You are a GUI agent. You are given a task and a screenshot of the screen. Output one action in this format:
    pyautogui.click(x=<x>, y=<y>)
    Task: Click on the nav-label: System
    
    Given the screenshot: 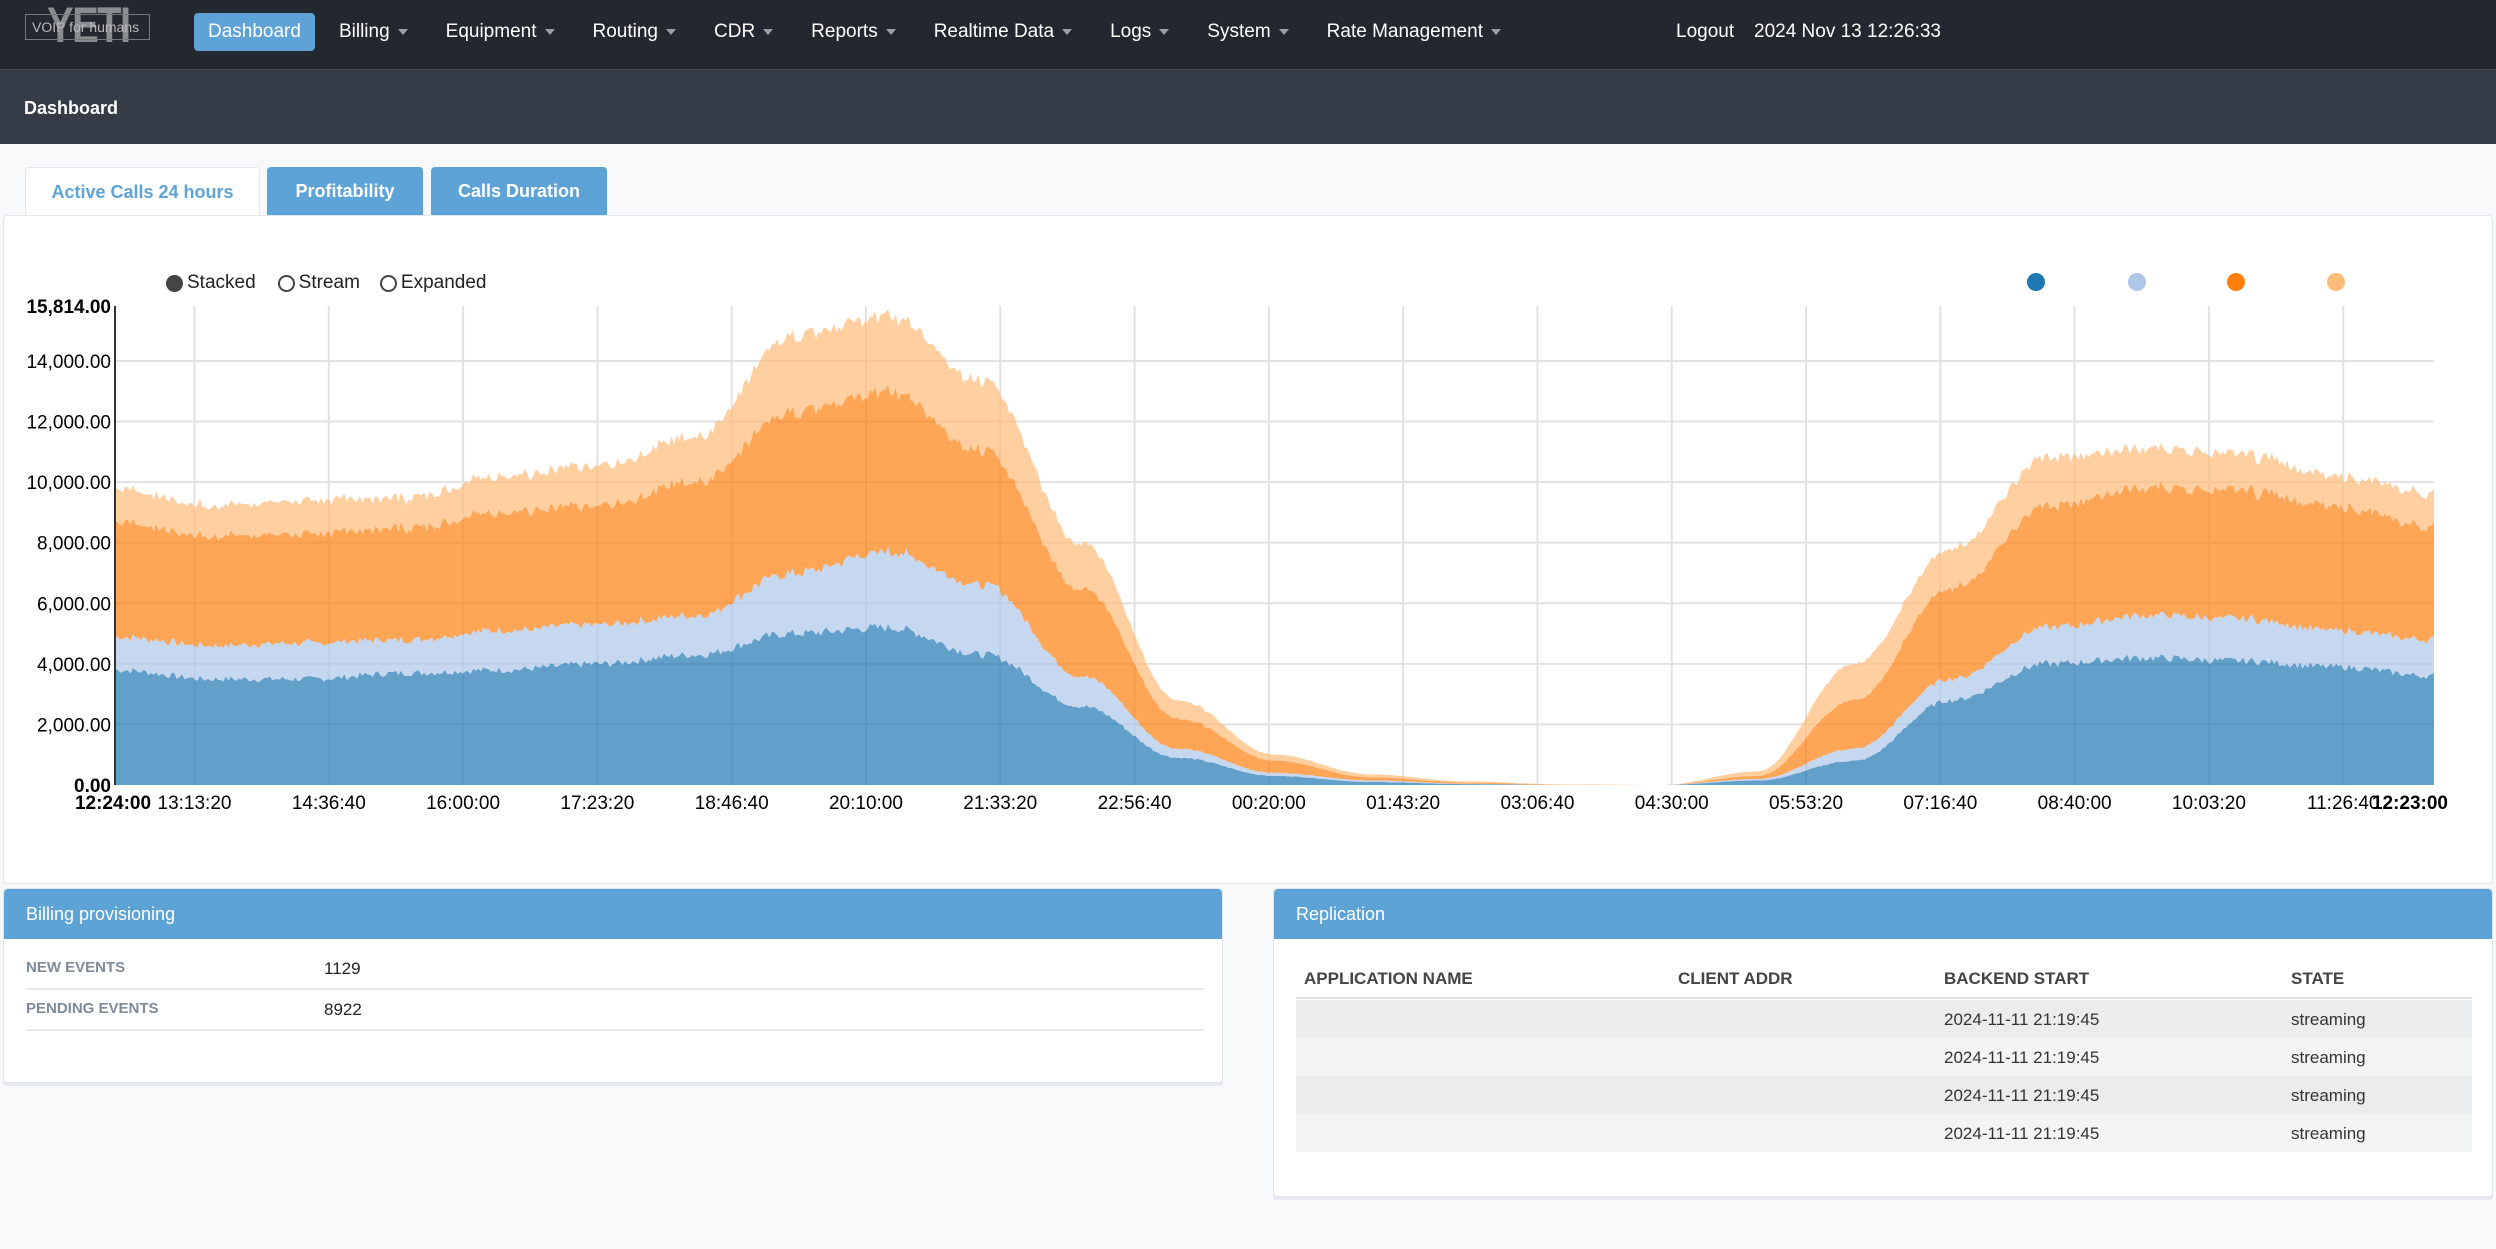 What is the action you would take?
    pyautogui.click(x=1239, y=31)
    